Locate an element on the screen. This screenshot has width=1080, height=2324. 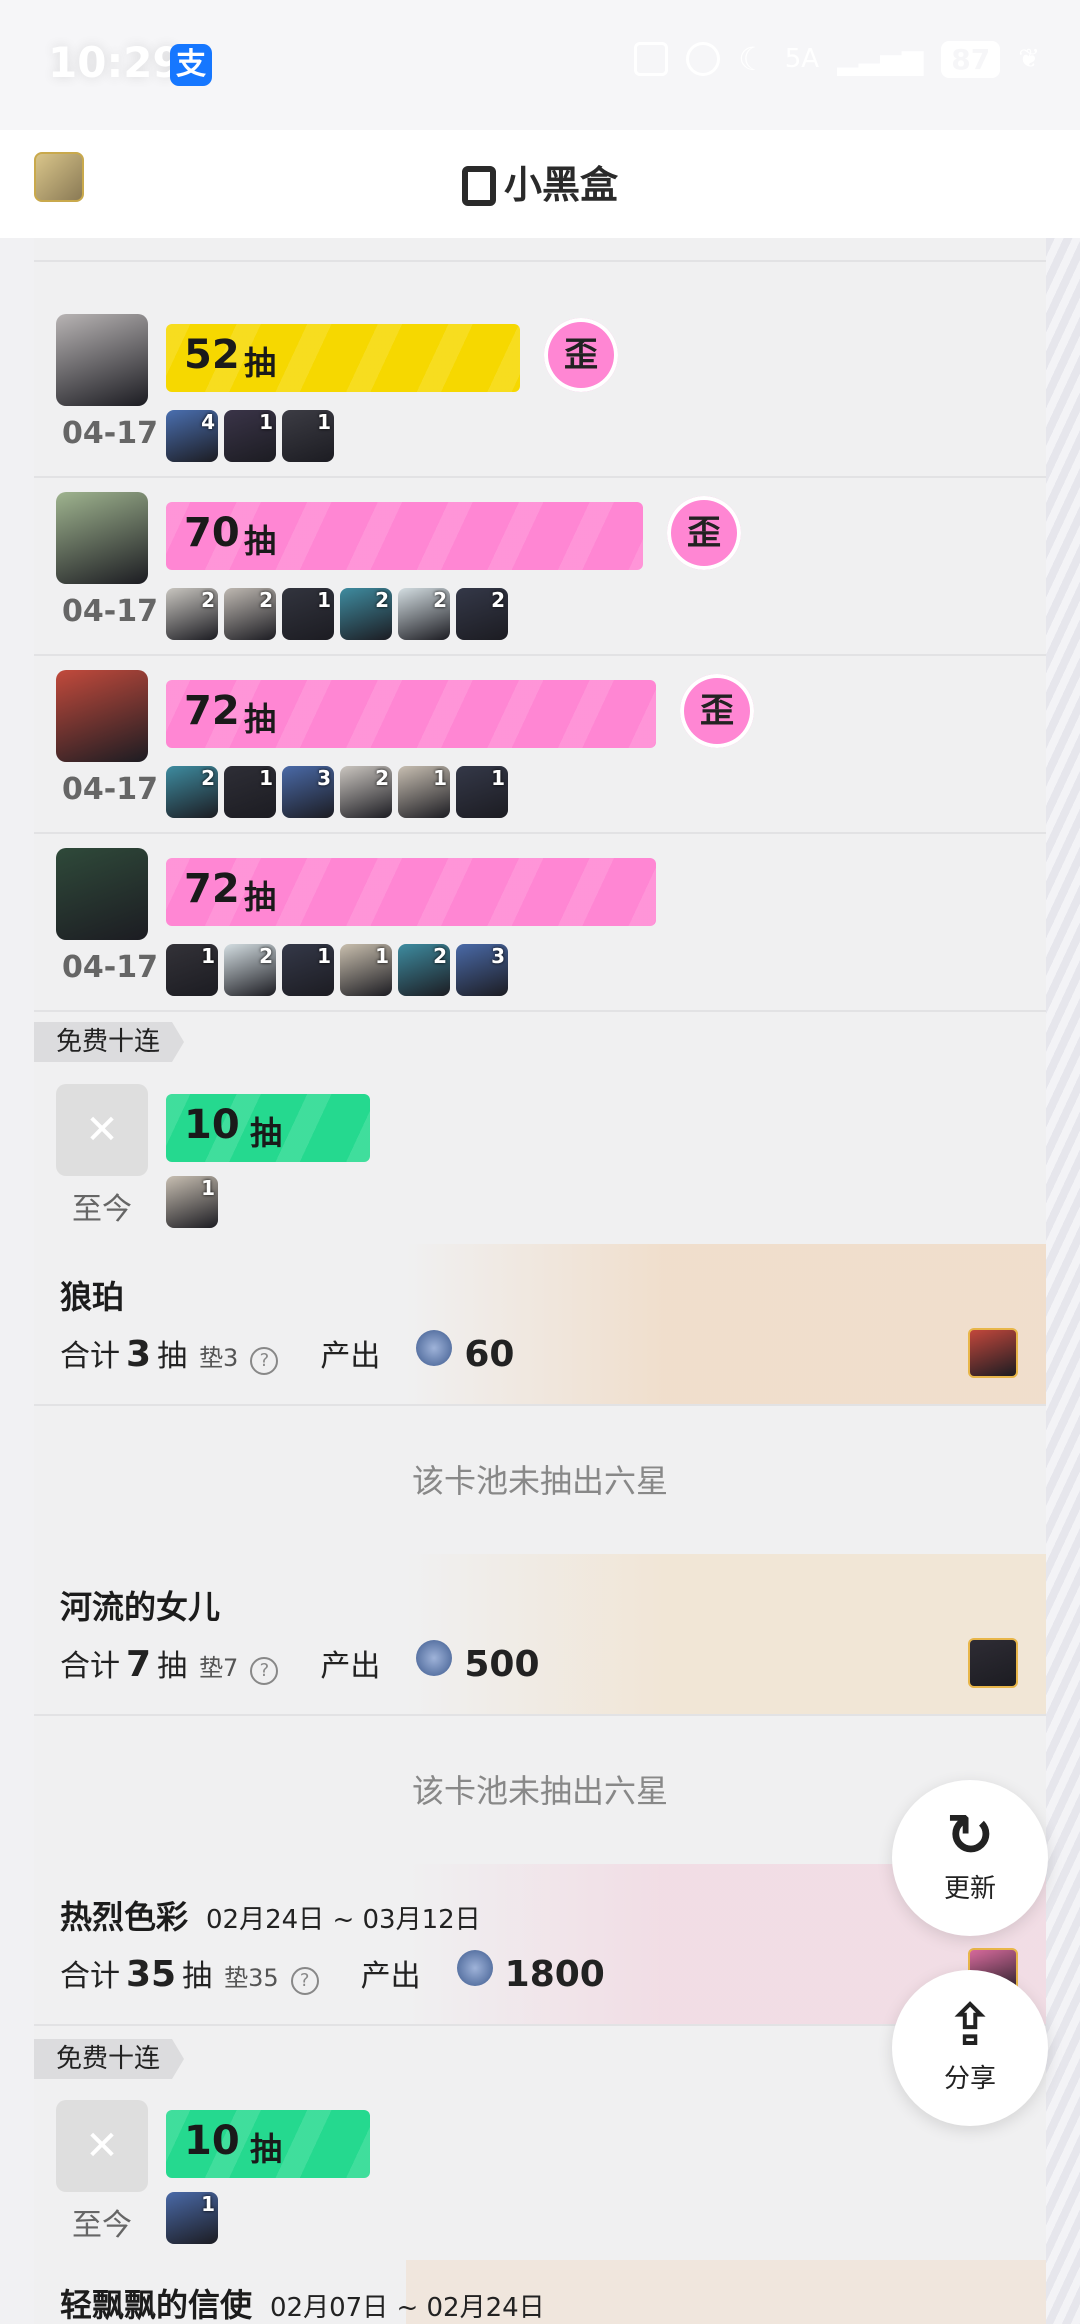
pool-name: 狼珀 is located at coordinates (92, 1297).